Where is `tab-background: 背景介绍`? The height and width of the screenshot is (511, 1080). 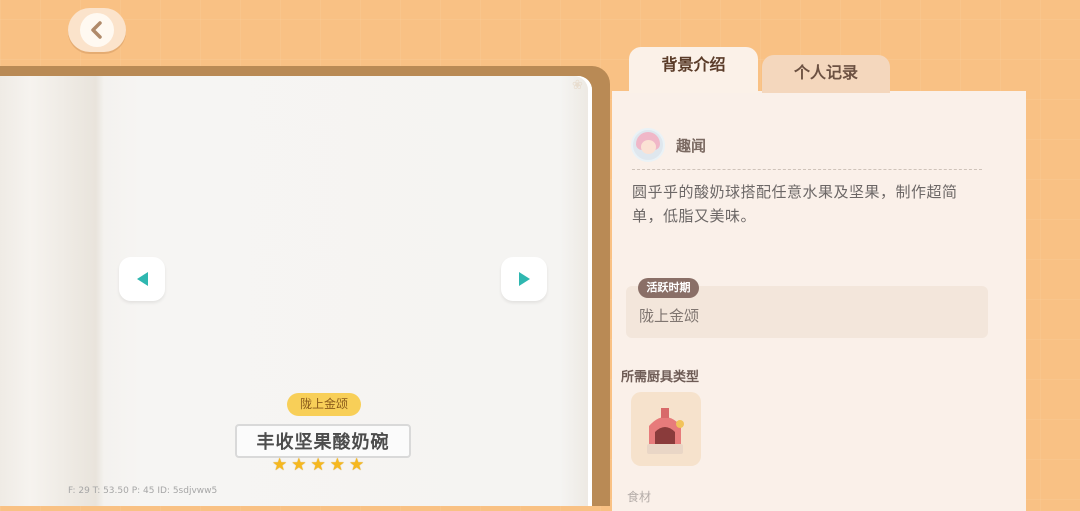
tab-background: 背景介绍 is located at coordinates (693, 70).